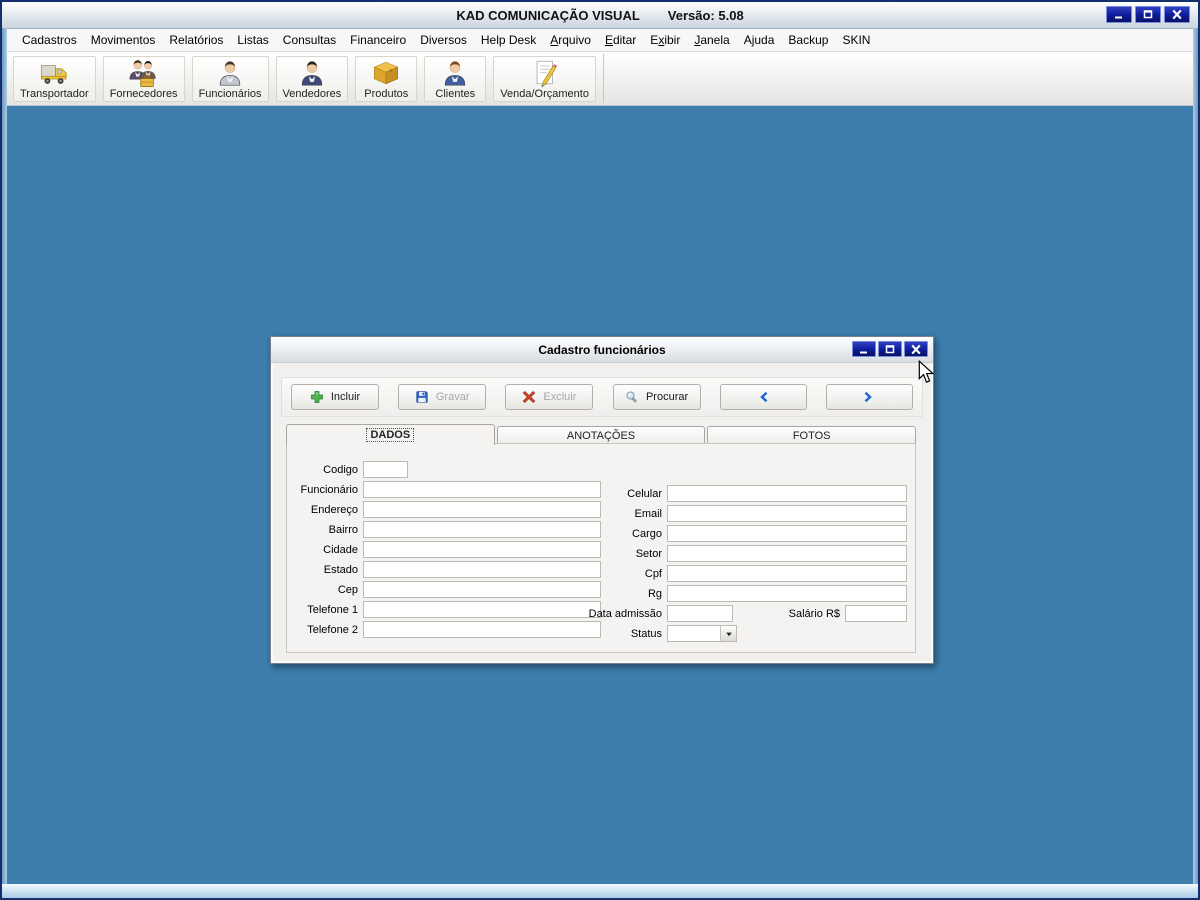  Describe the element at coordinates (620, 40) in the screenshot. I see `menu-item-editar: Editar` at that location.